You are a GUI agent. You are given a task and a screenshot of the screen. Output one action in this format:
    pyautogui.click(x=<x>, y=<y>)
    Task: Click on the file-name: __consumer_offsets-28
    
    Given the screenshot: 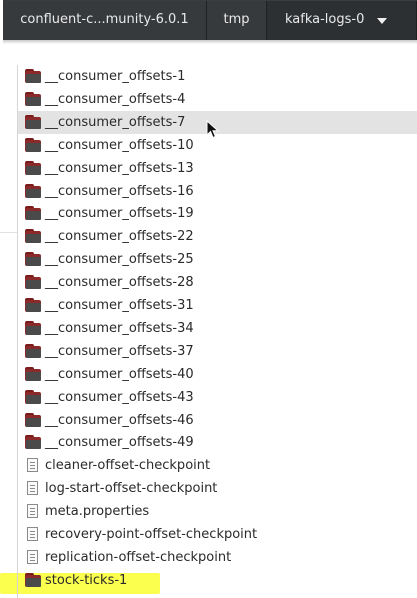 What is the action you would take?
    pyautogui.click(x=119, y=283)
    